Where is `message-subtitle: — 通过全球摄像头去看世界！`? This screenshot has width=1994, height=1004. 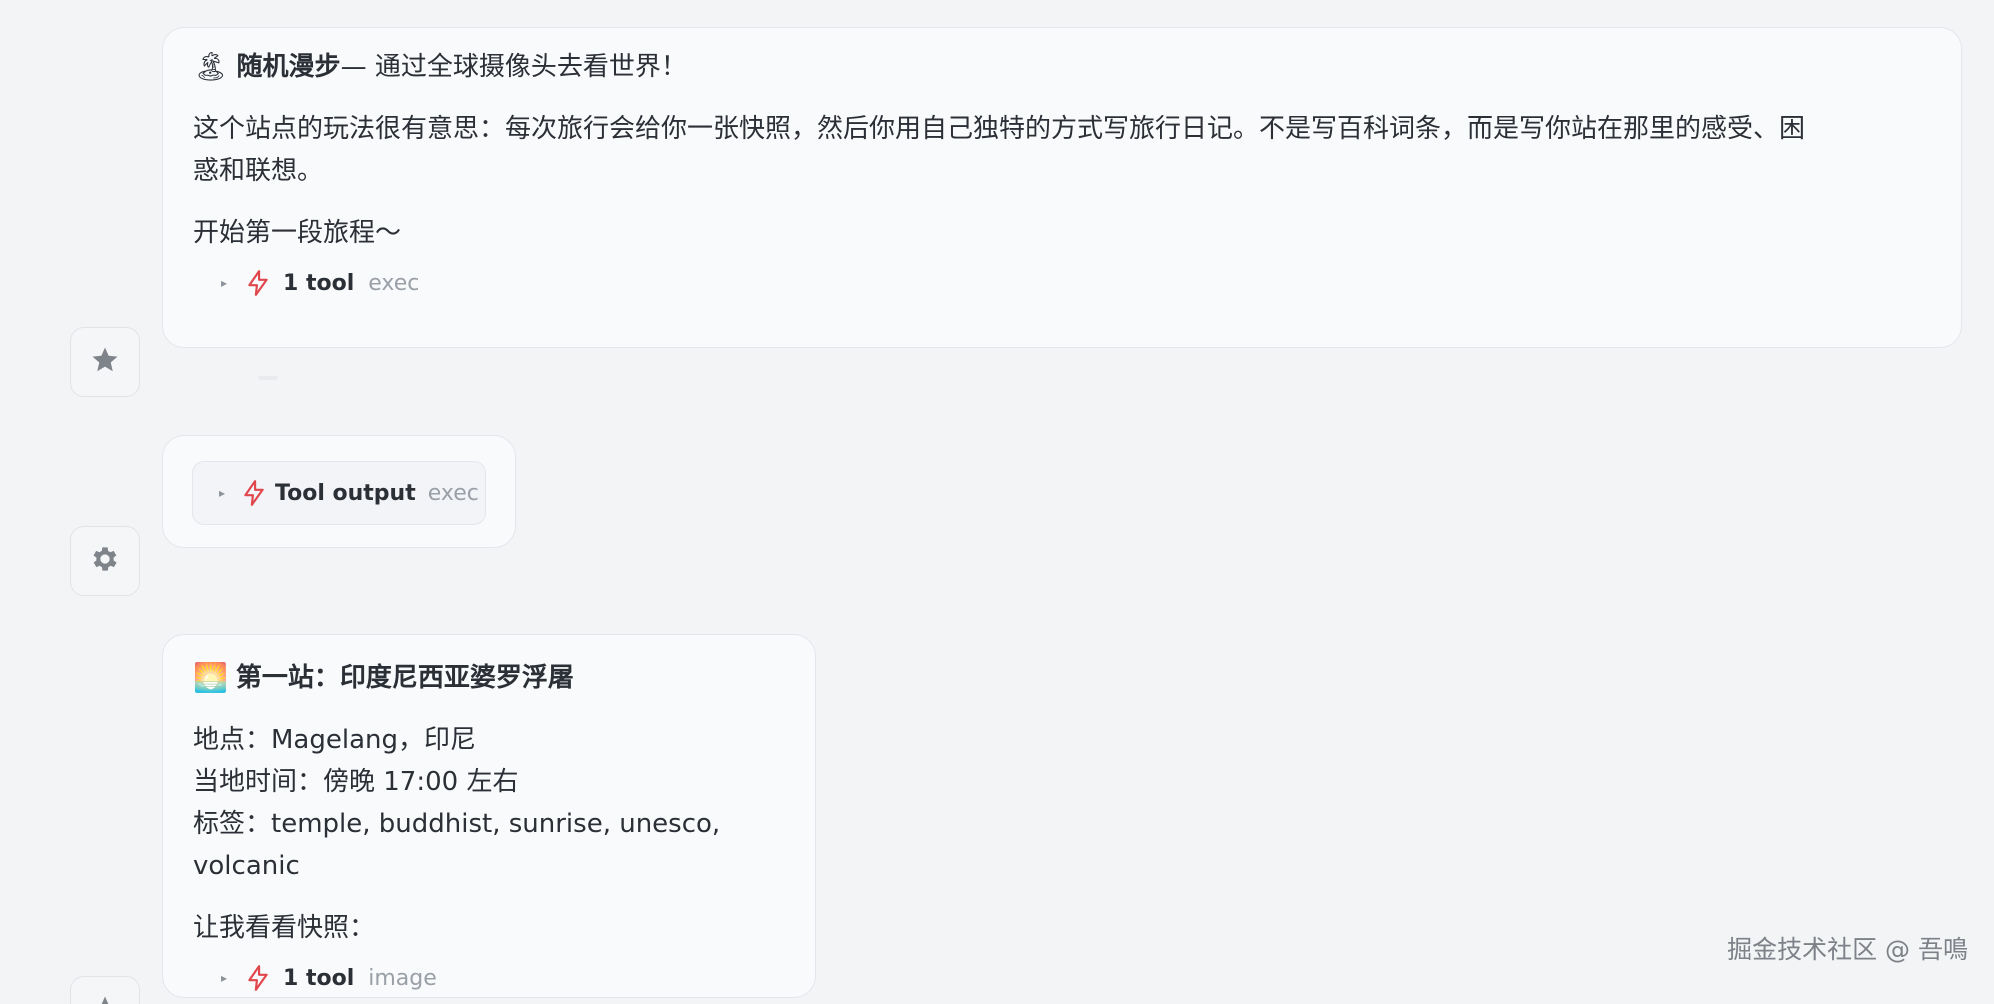
message-subtitle: — 通过全球摄像头去看世界！ is located at coordinates (513, 67).